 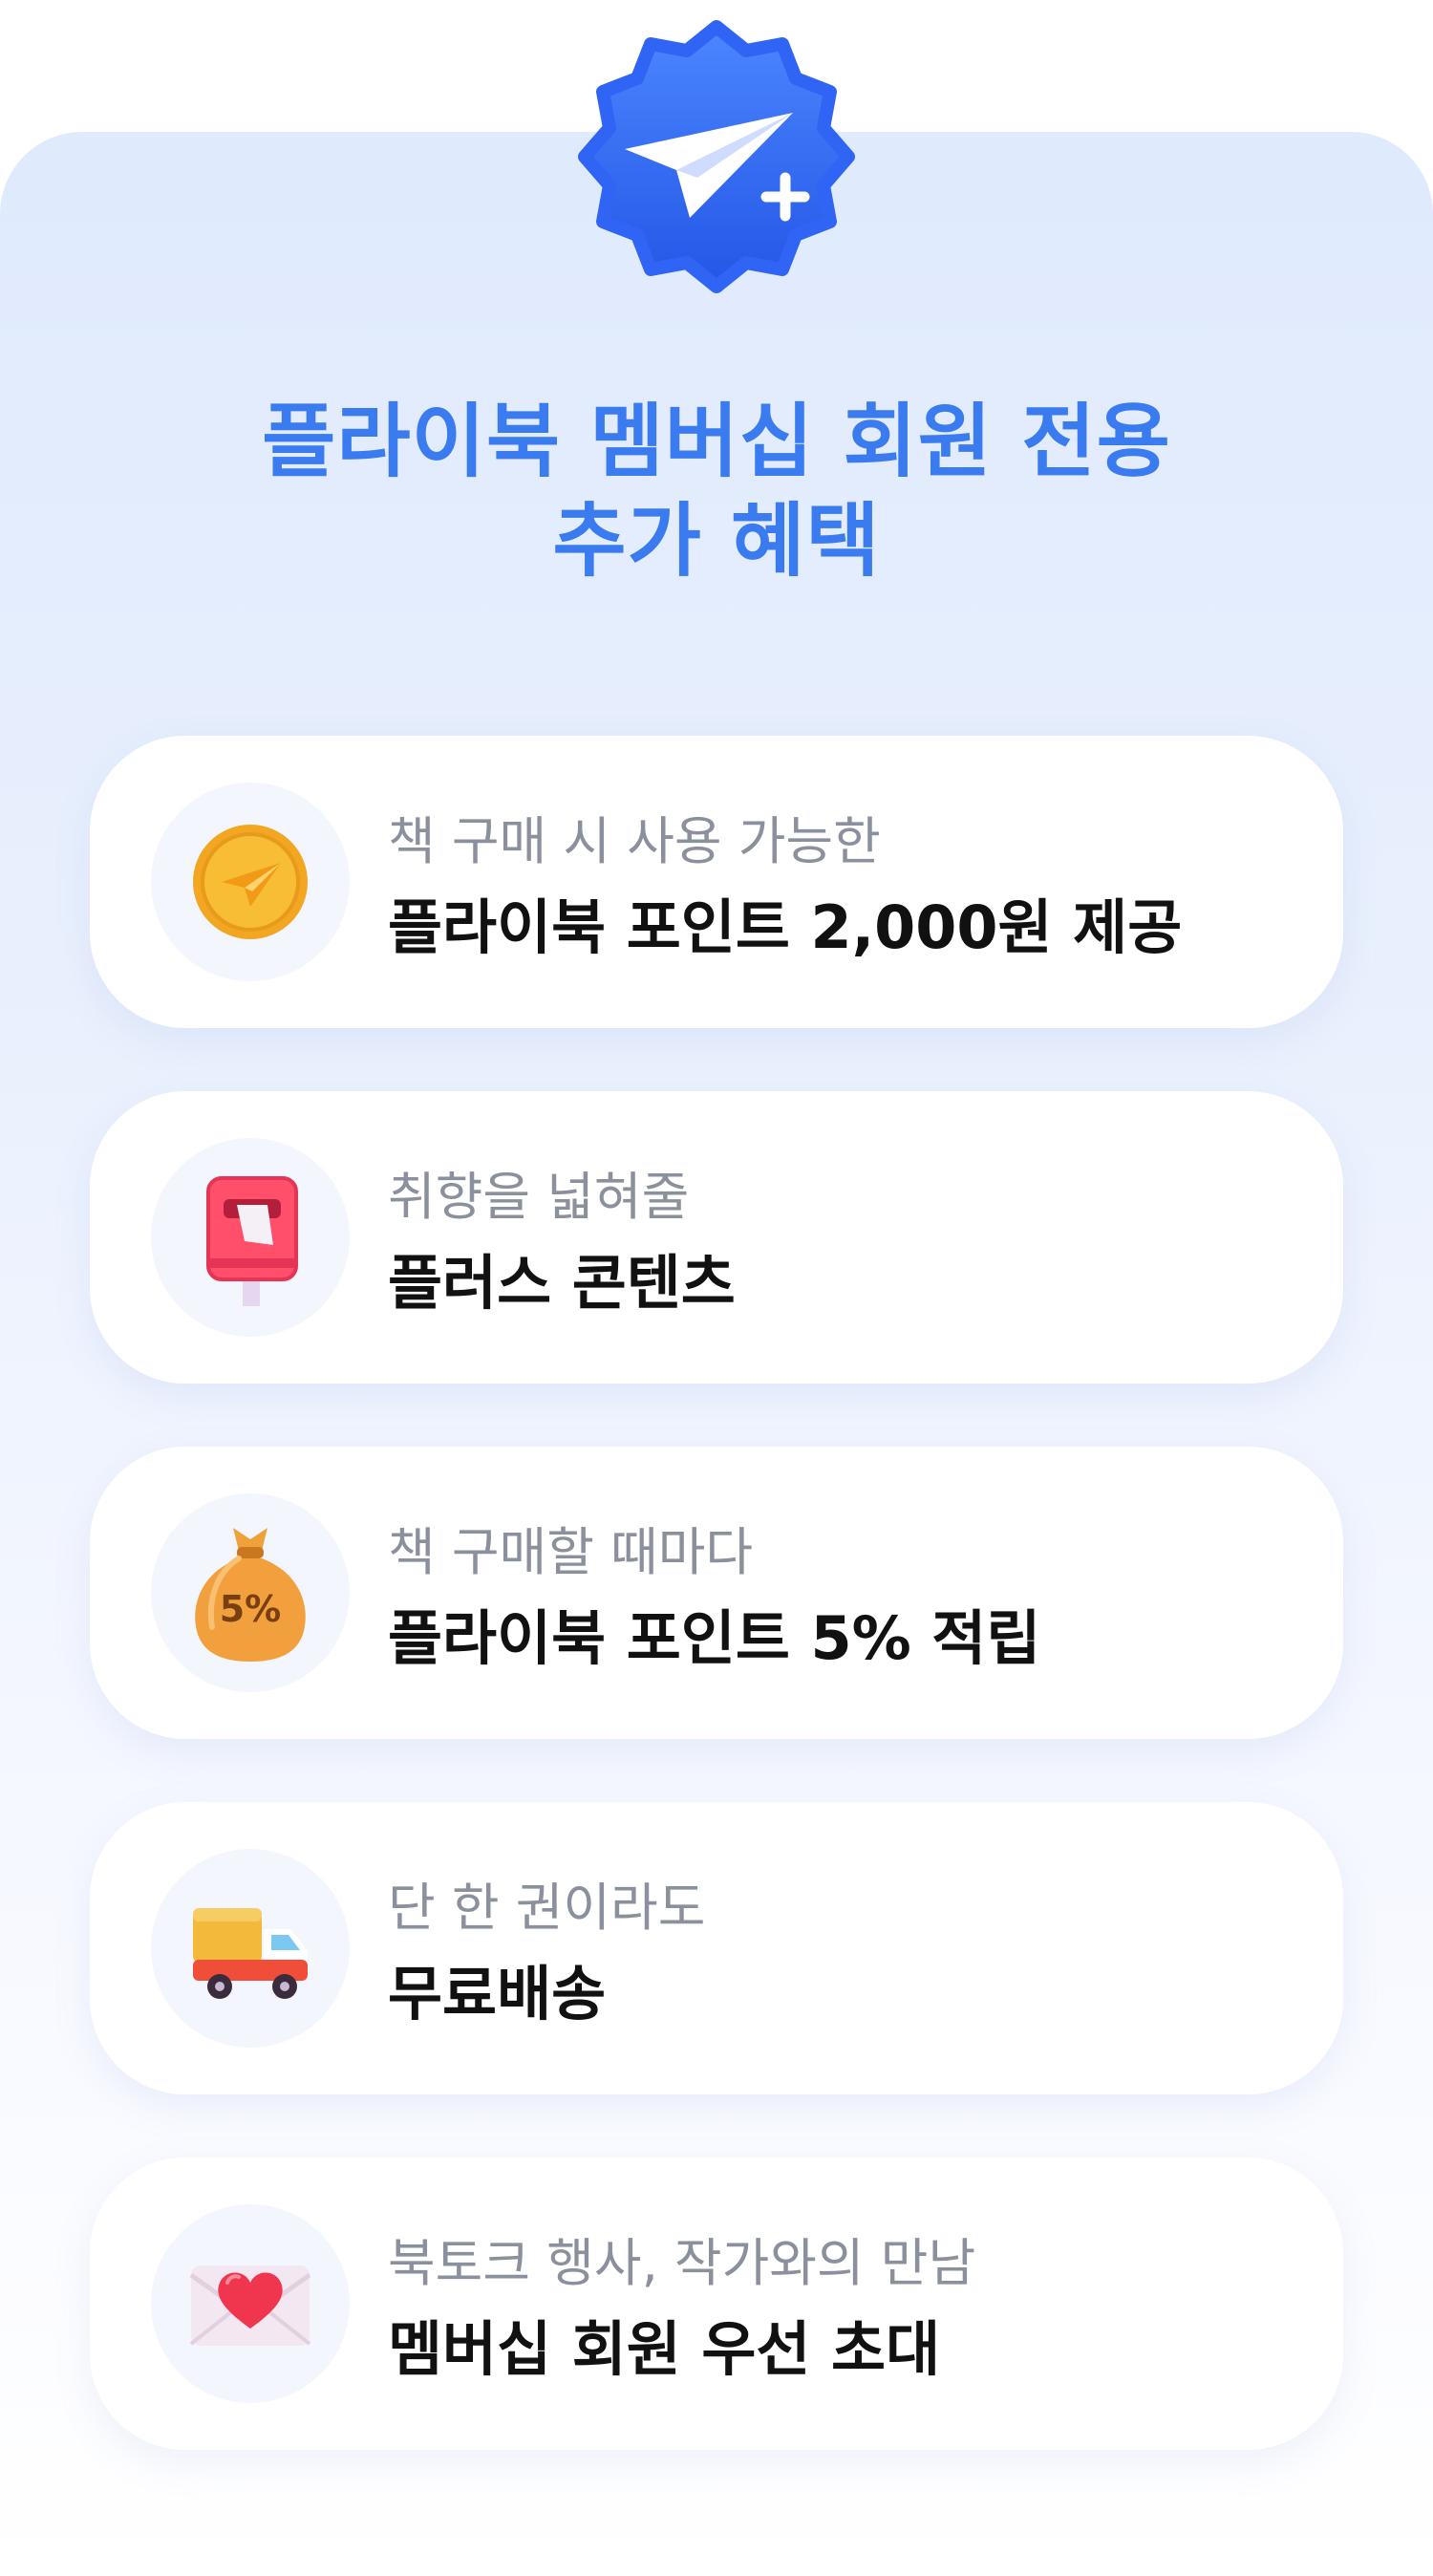 What do you see at coordinates (251, 1609) in the screenshot?
I see `money-bag-label: 5%` at bounding box center [251, 1609].